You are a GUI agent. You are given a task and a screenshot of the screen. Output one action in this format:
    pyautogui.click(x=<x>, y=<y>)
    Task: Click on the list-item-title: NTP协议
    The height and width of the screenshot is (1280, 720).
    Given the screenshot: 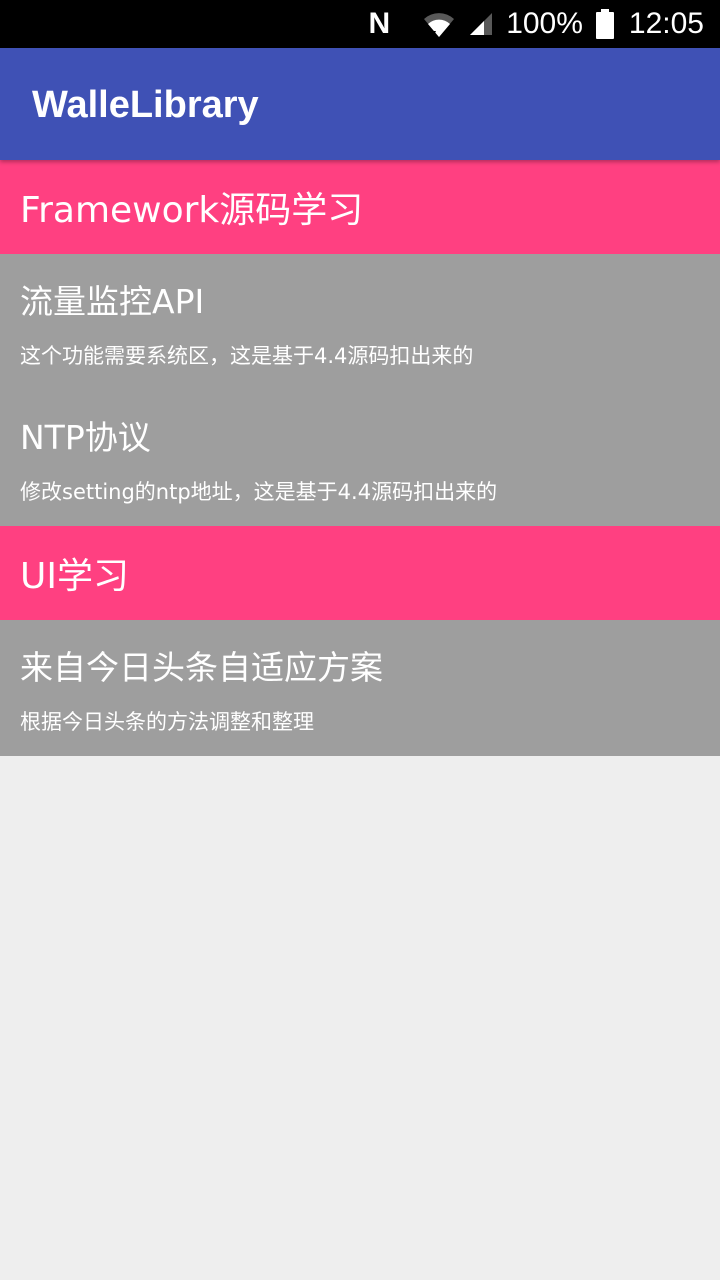 What is the action you would take?
    pyautogui.click(x=85, y=437)
    